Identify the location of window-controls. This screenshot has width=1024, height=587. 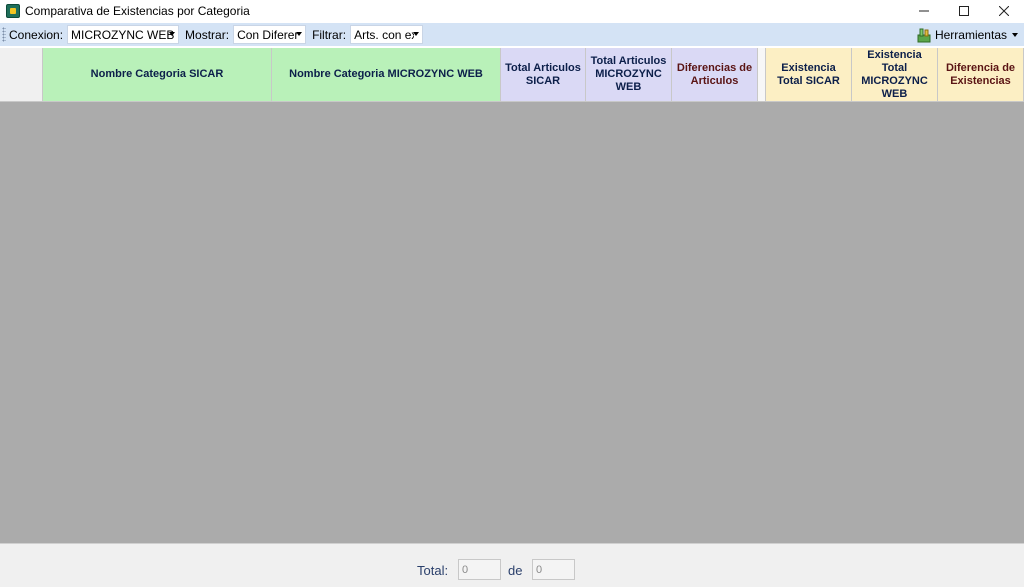
(964, 11).